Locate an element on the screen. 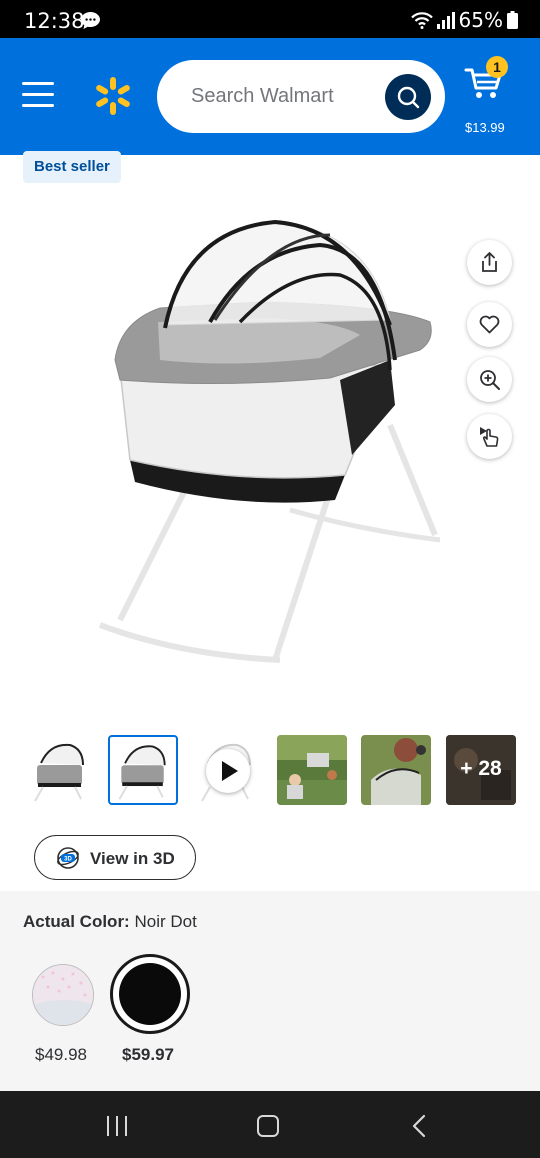 Image resolution: width=540 pixels, height=1158 pixels. hand-pointer-icon is located at coordinates (489, 437).